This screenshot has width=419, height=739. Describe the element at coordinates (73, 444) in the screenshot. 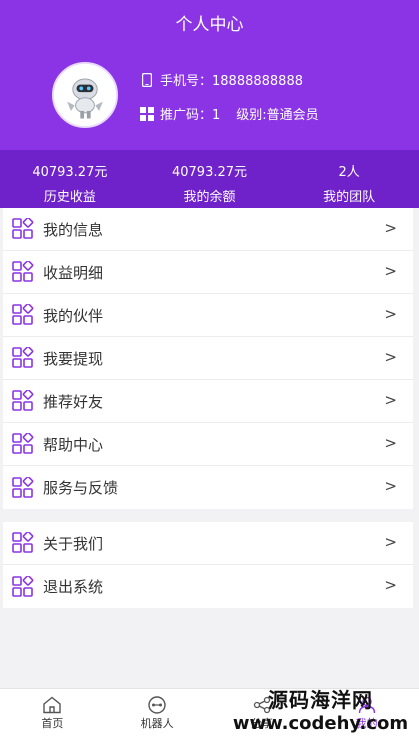

I see `menu-item-label: 帮助中心` at that location.